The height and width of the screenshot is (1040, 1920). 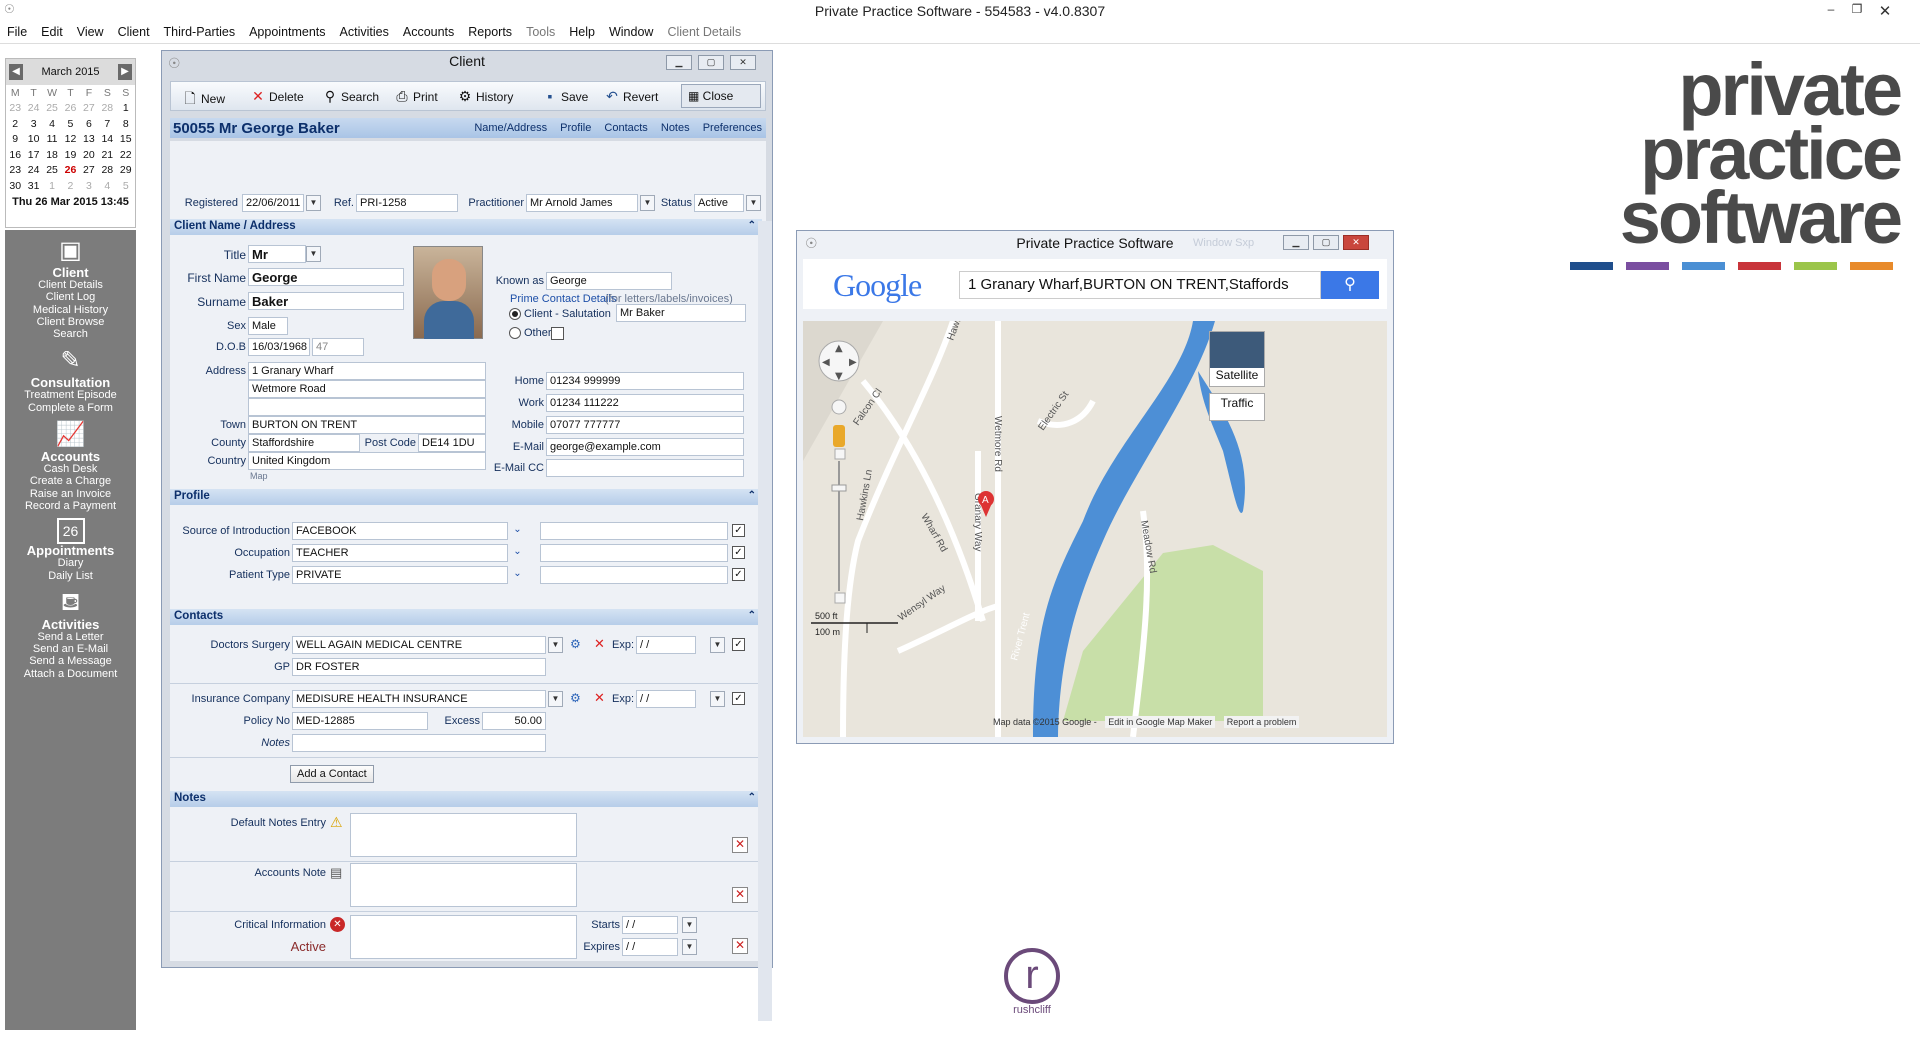 What do you see at coordinates (448, 292) in the screenshot?
I see `client-photo` at bounding box center [448, 292].